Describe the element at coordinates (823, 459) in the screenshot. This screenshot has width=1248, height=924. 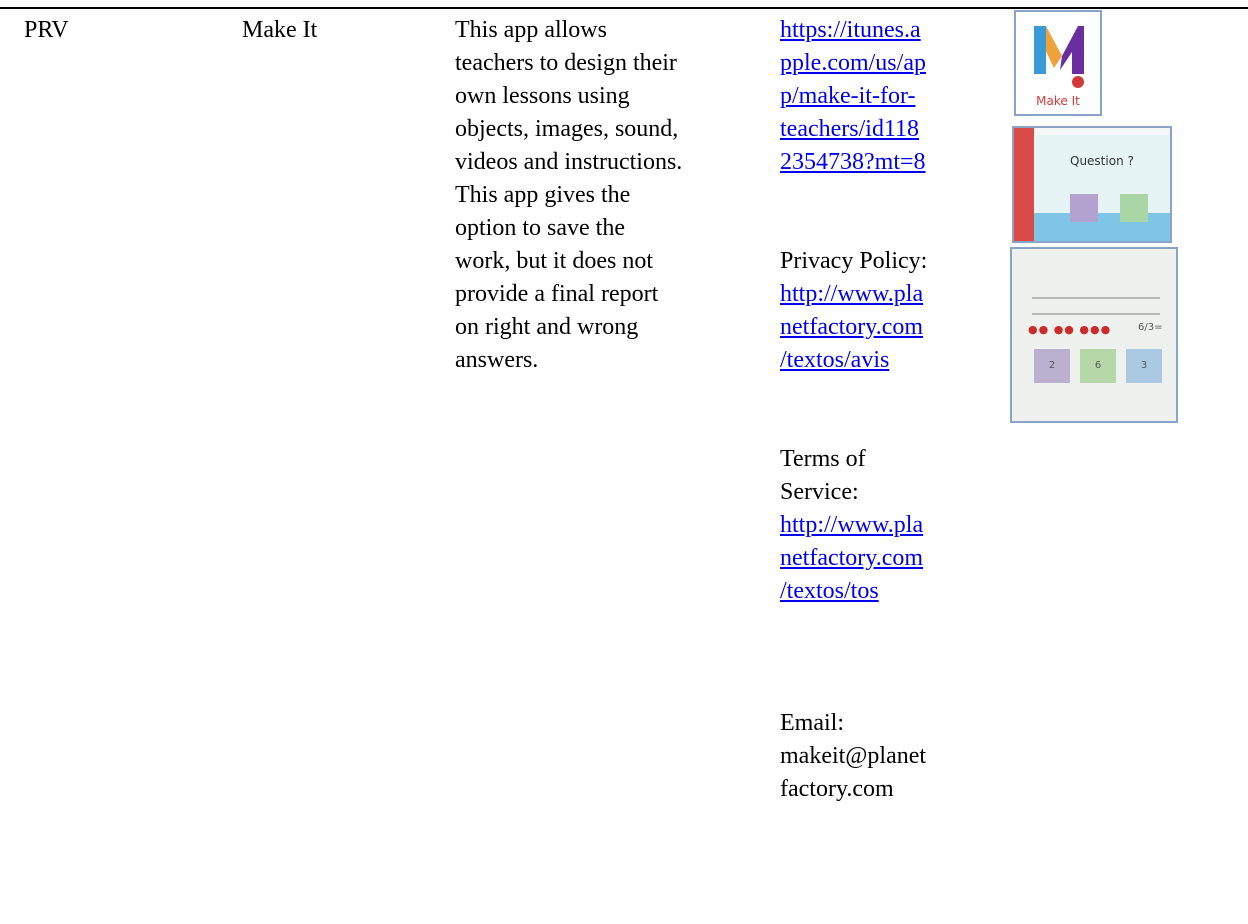
I see `tos-label-line: Terms of` at that location.